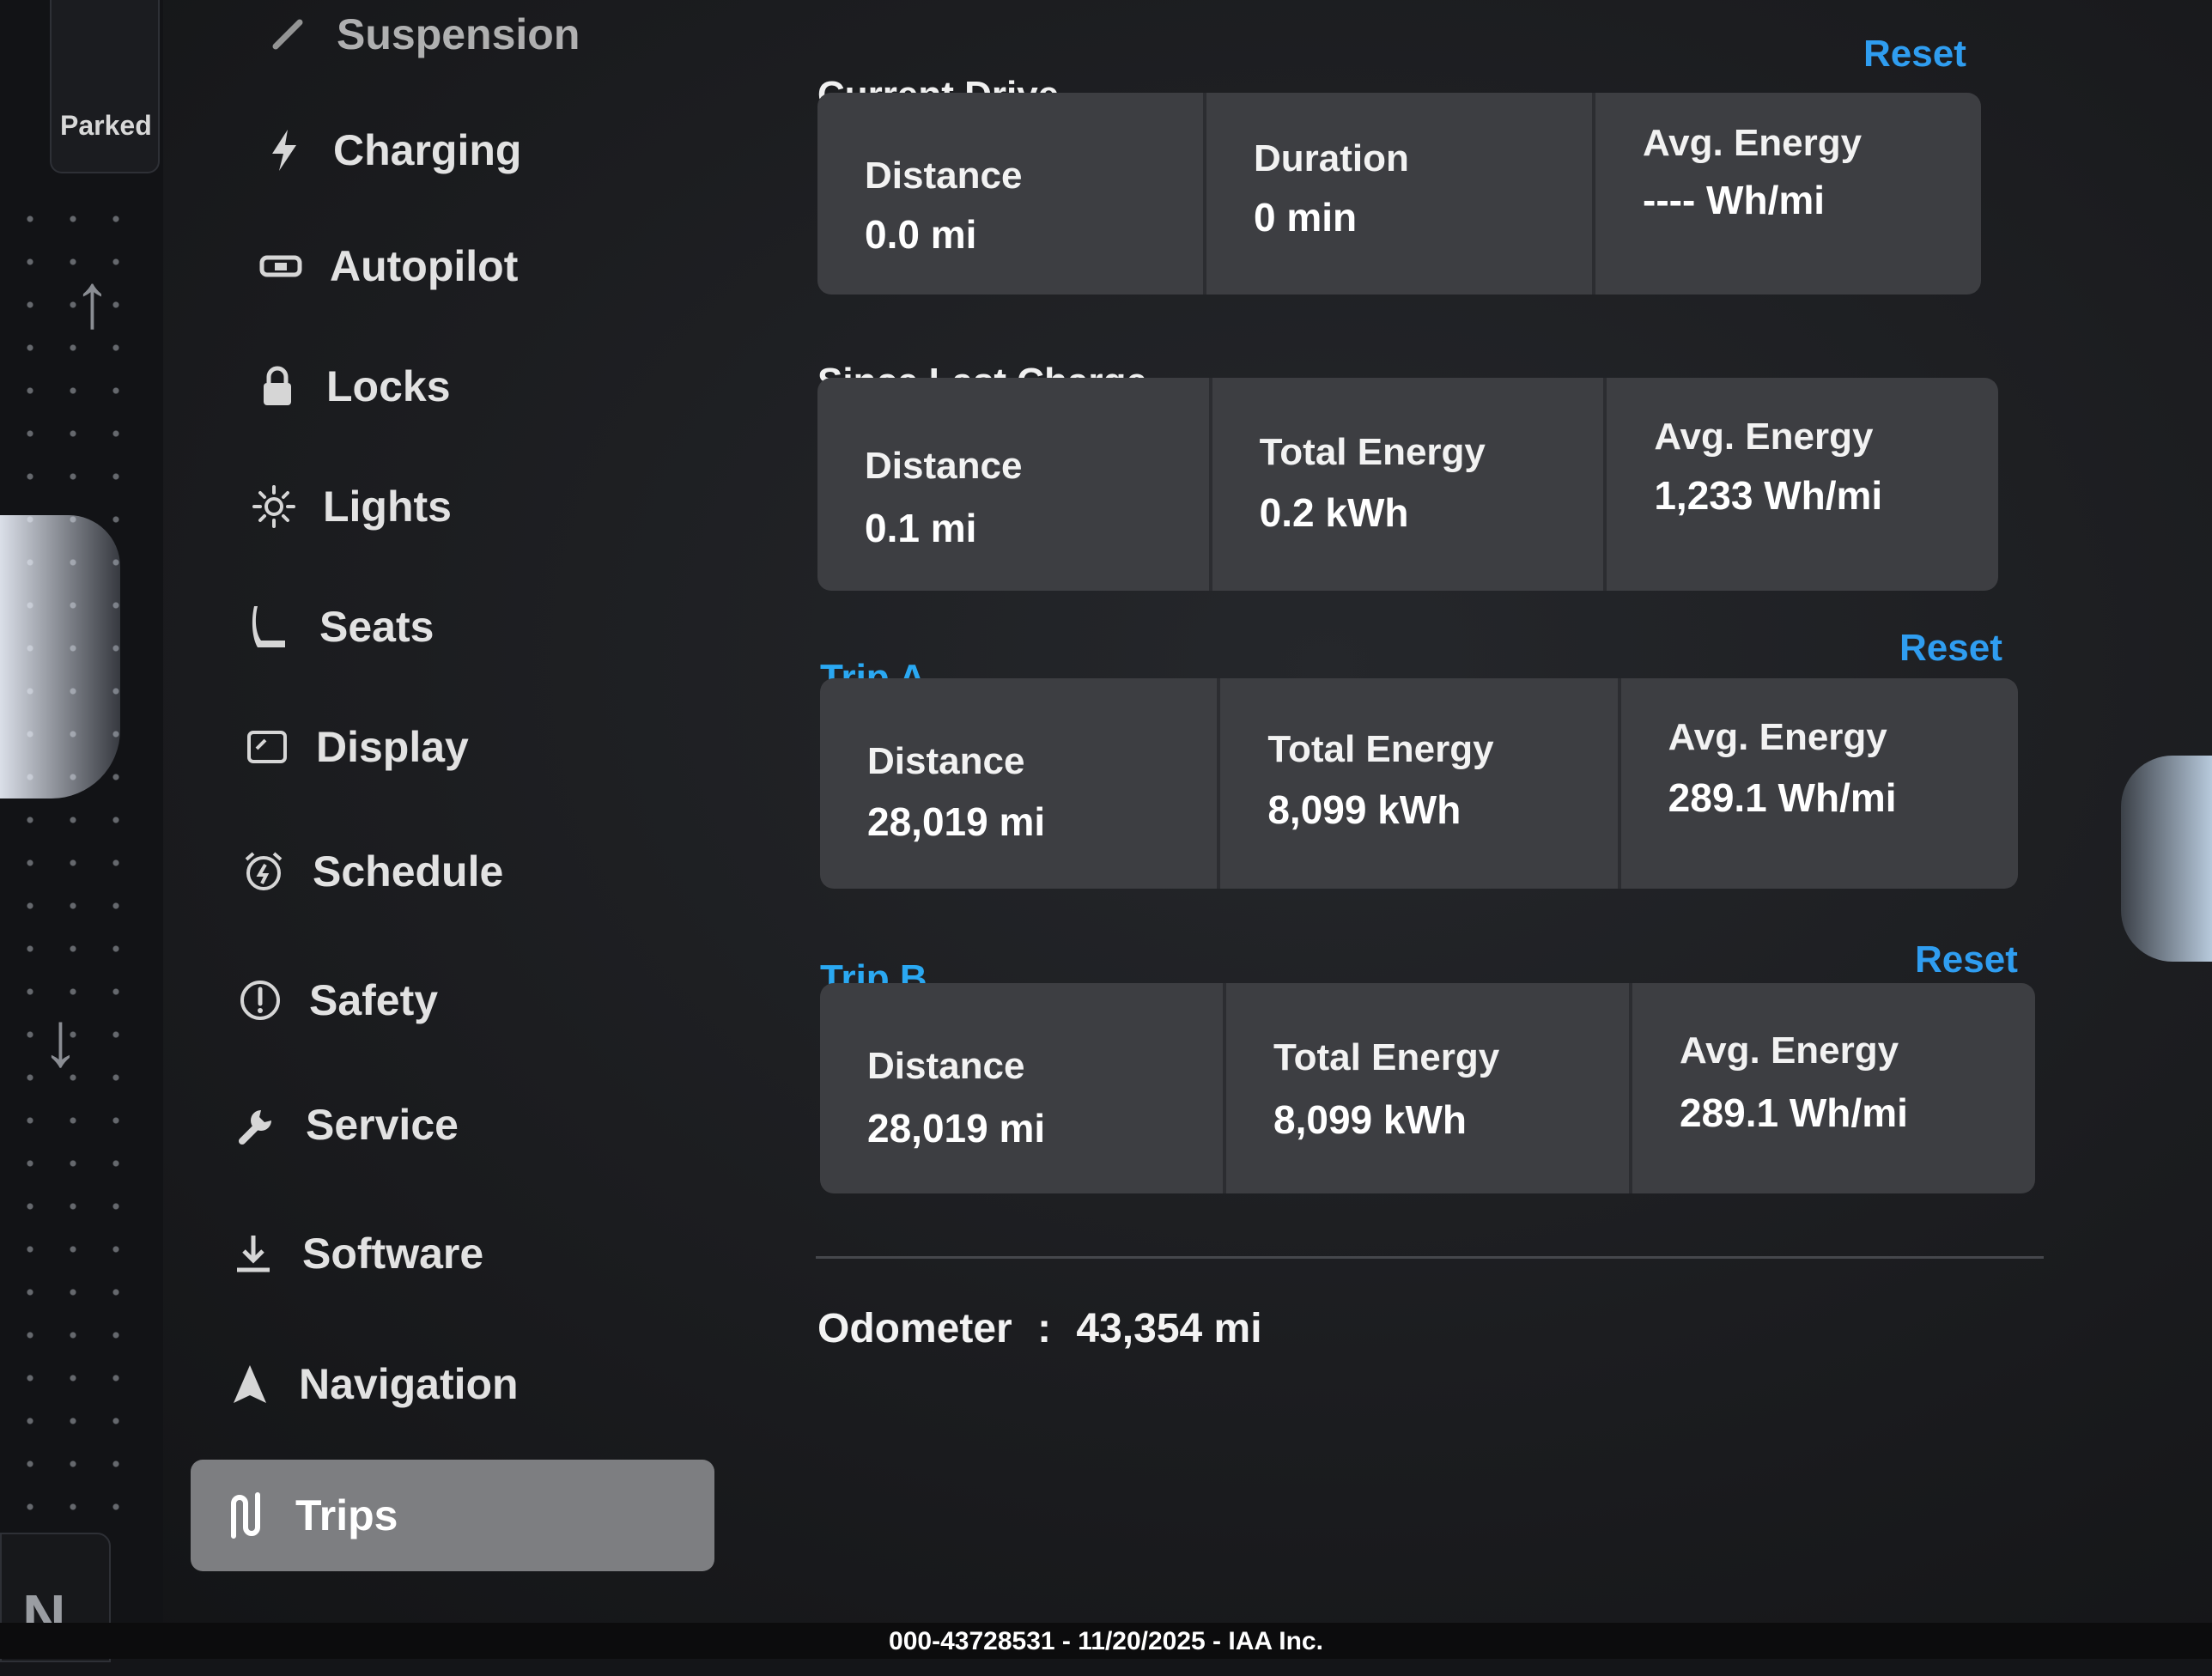 The height and width of the screenshot is (1676, 2212). I want to click on sidebar-item-trips: Trips, so click(452, 1515).